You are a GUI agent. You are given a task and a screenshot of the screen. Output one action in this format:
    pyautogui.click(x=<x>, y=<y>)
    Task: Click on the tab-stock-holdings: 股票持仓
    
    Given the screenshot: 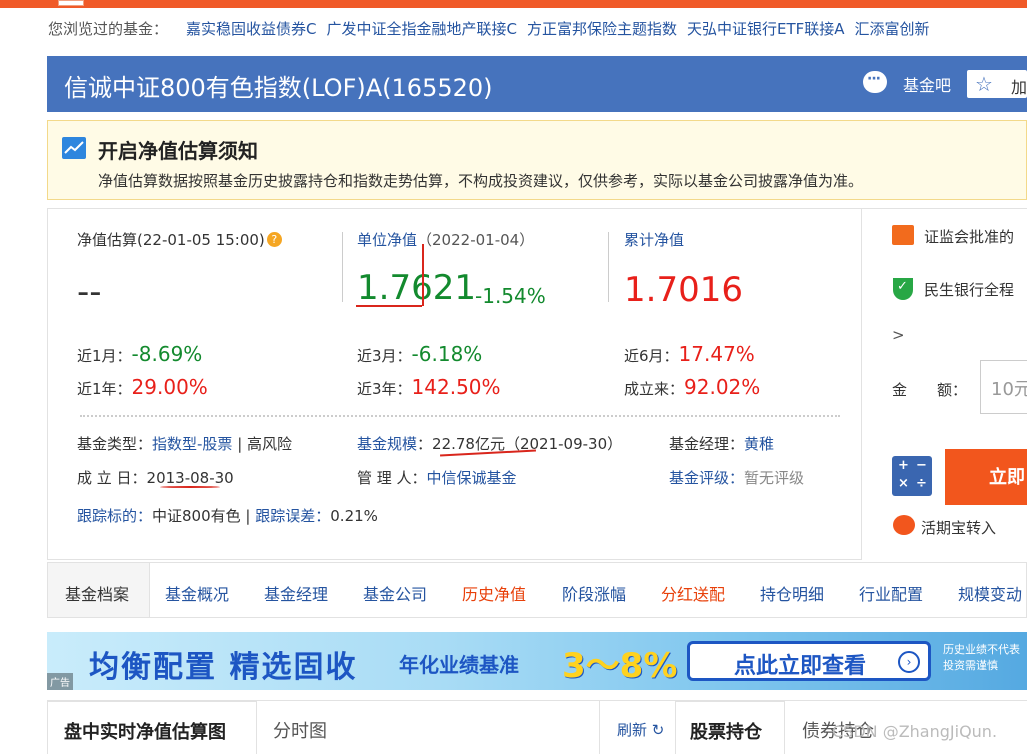 What is the action you would take?
    pyautogui.click(x=730, y=727)
    